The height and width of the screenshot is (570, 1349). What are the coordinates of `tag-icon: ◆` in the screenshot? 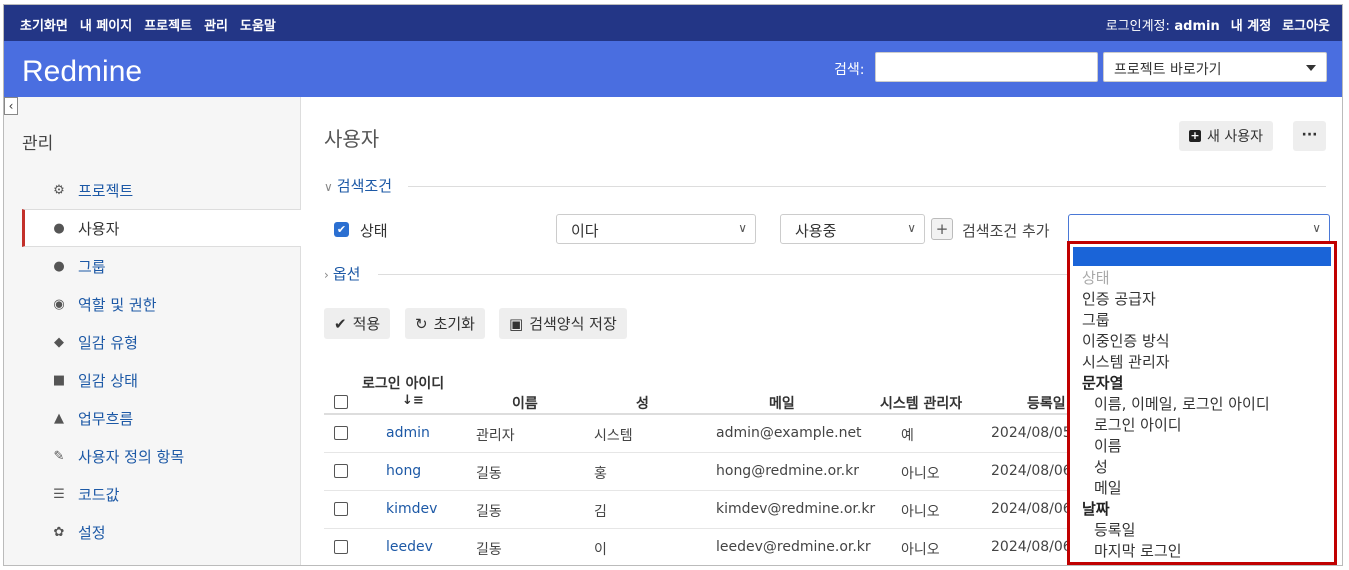 It's located at (59, 342).